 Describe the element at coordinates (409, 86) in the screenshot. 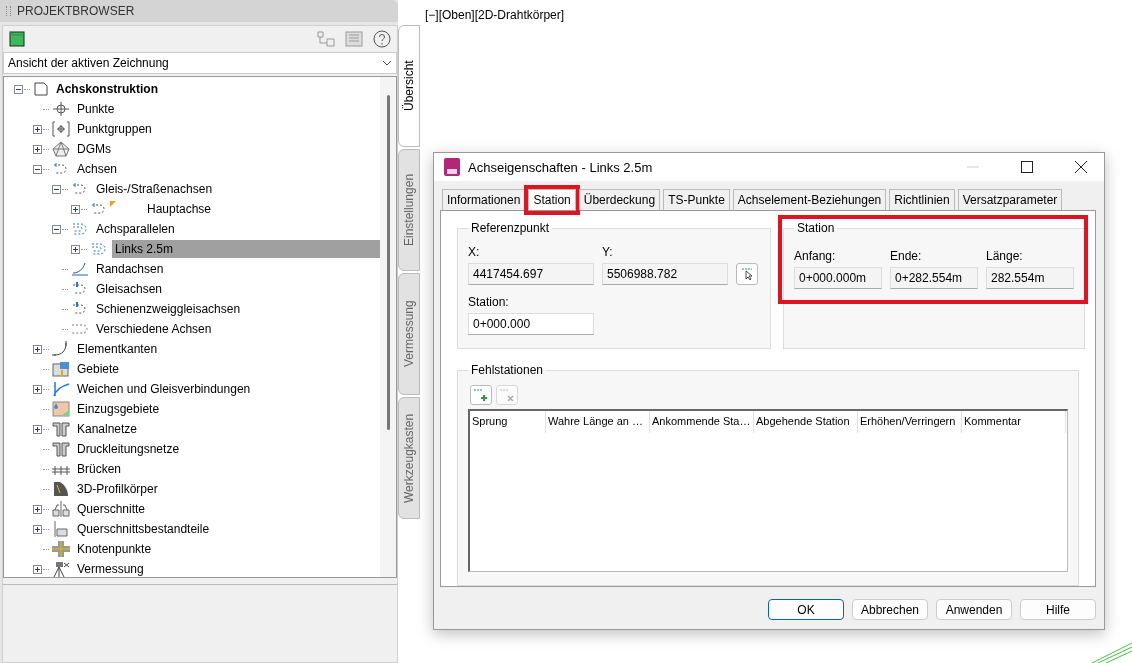

I see `side-tab: Übersicht` at that location.